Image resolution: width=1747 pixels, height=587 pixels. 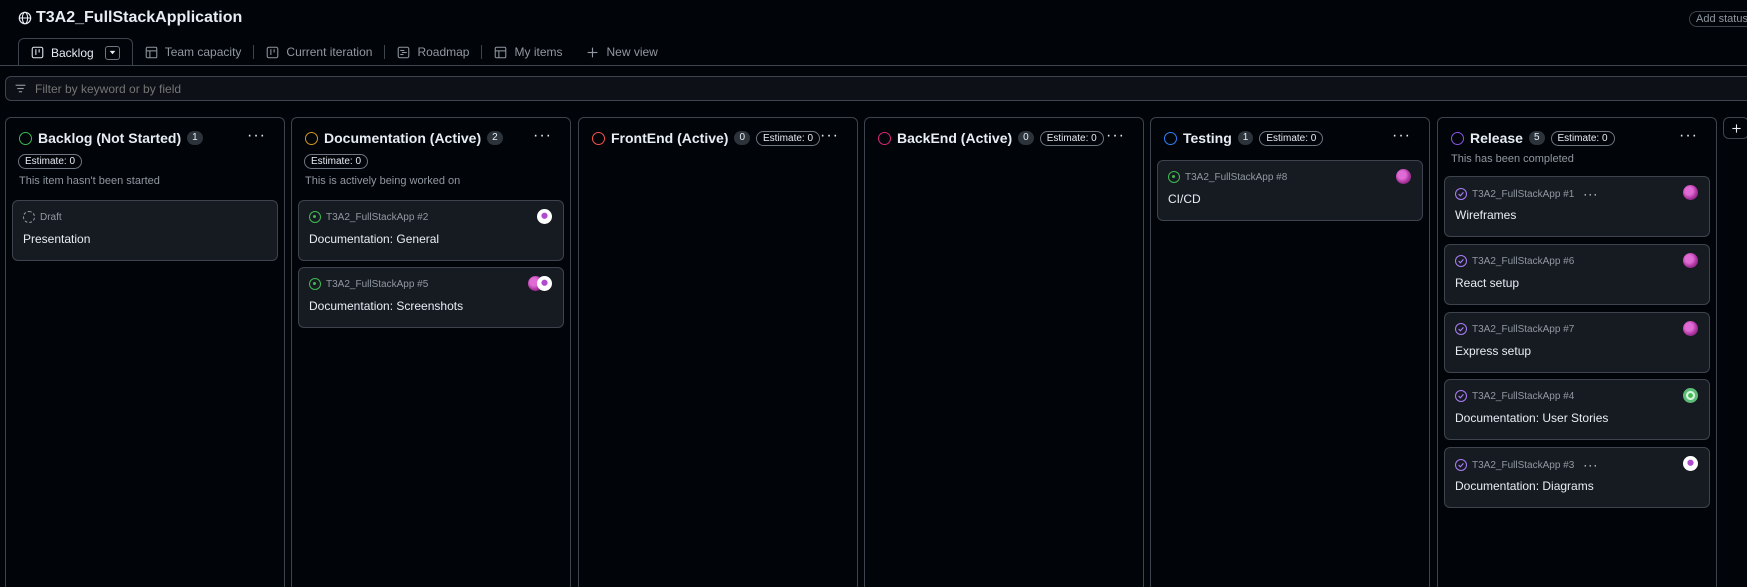 I want to click on column-header: FrontEnd (Active) 0 Estimate: 0, so click(x=706, y=138).